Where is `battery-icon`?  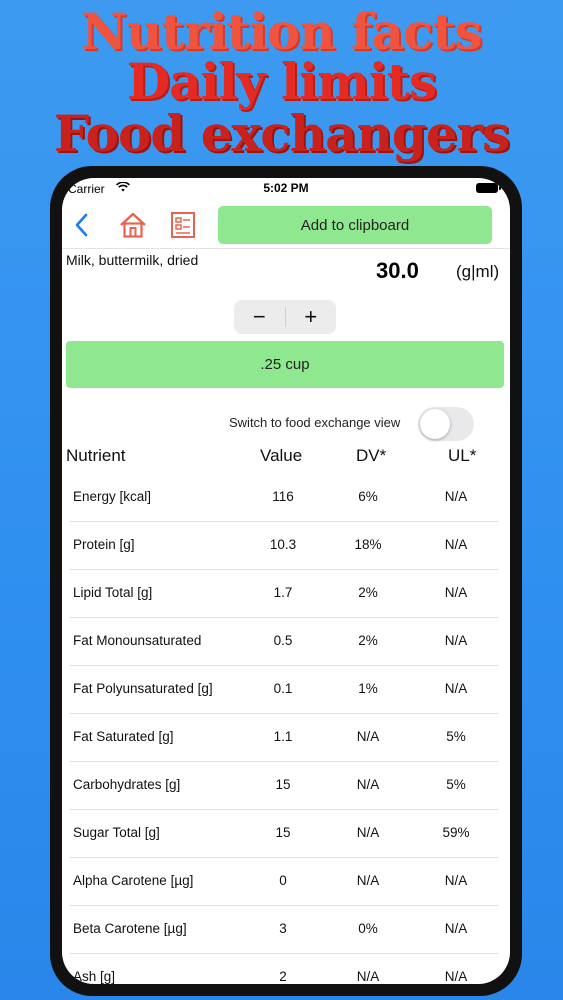
battery-icon is located at coordinates (488, 188).